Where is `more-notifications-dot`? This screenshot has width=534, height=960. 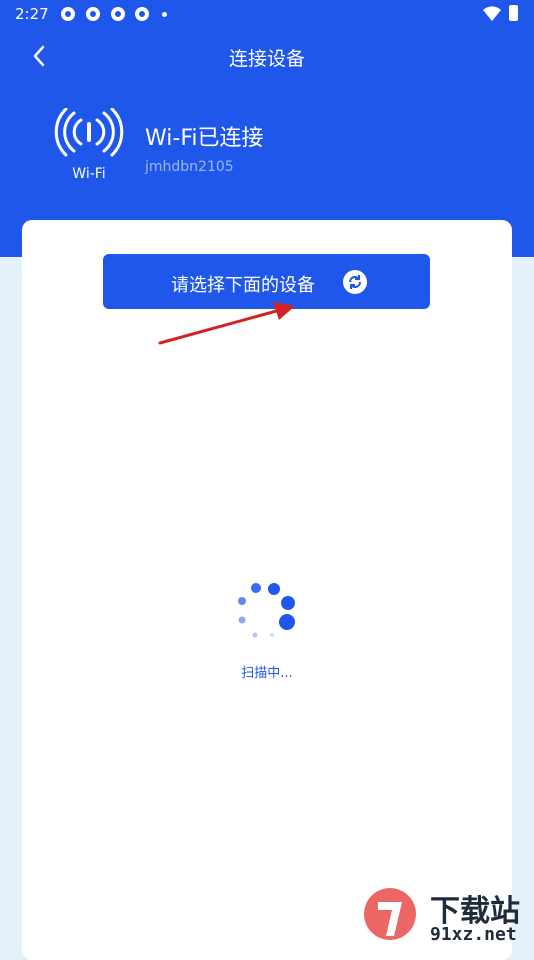 more-notifications-dot is located at coordinates (164, 14).